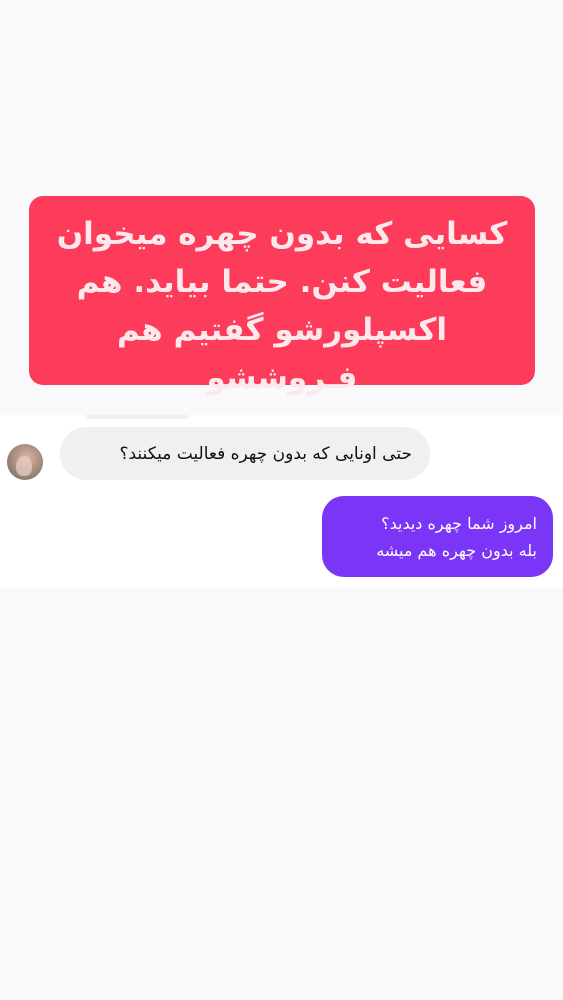 The height and width of the screenshot is (1000, 563). What do you see at coordinates (282, 234) in the screenshot?
I see `banner-line-1: کسایی که بدون چهره میخوان` at bounding box center [282, 234].